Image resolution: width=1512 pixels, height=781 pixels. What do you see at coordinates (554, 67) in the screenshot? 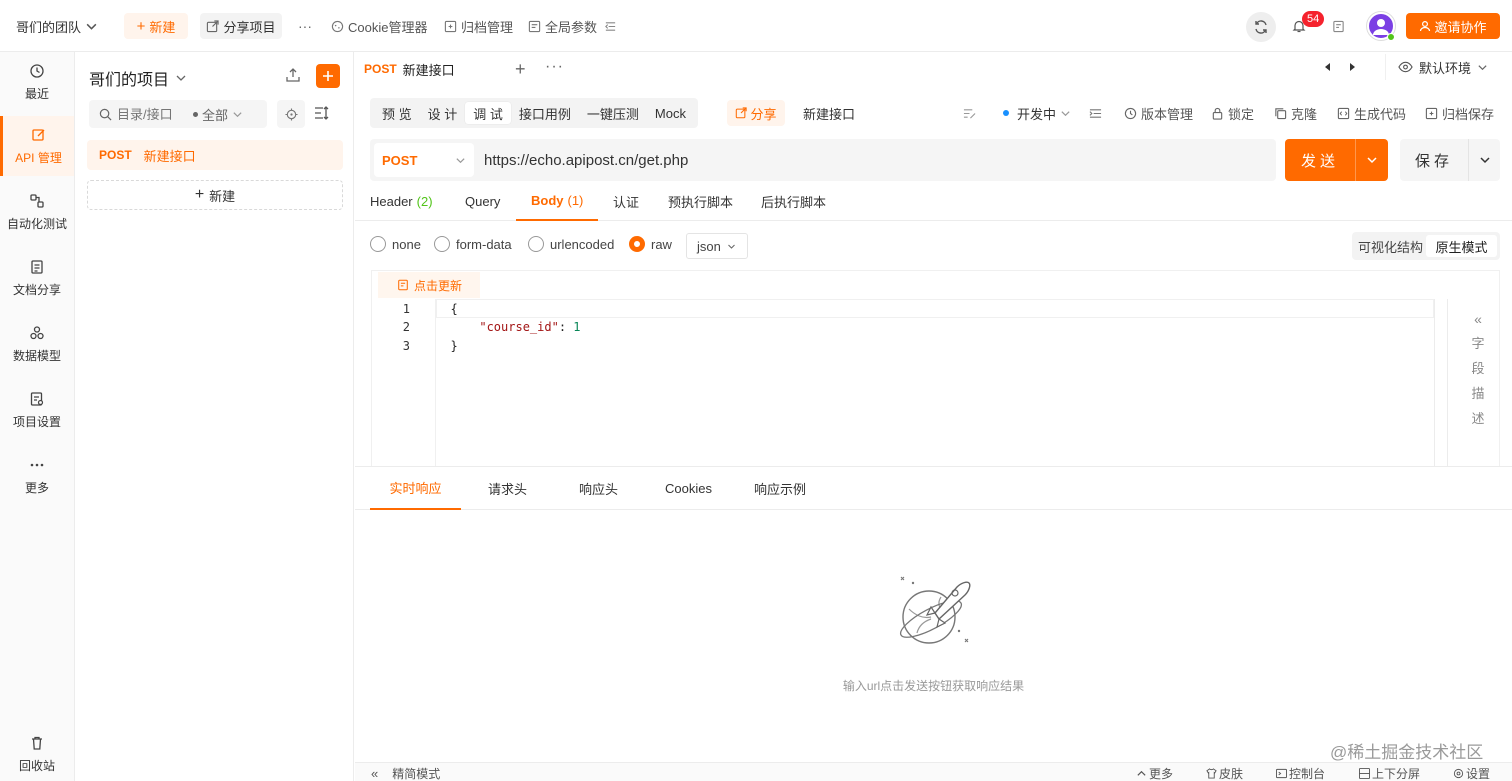
I see `tab-more-button: ···` at bounding box center [554, 67].